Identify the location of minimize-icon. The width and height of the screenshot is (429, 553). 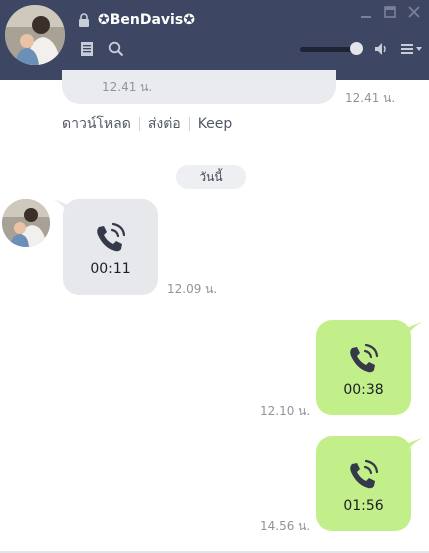
(366, 12).